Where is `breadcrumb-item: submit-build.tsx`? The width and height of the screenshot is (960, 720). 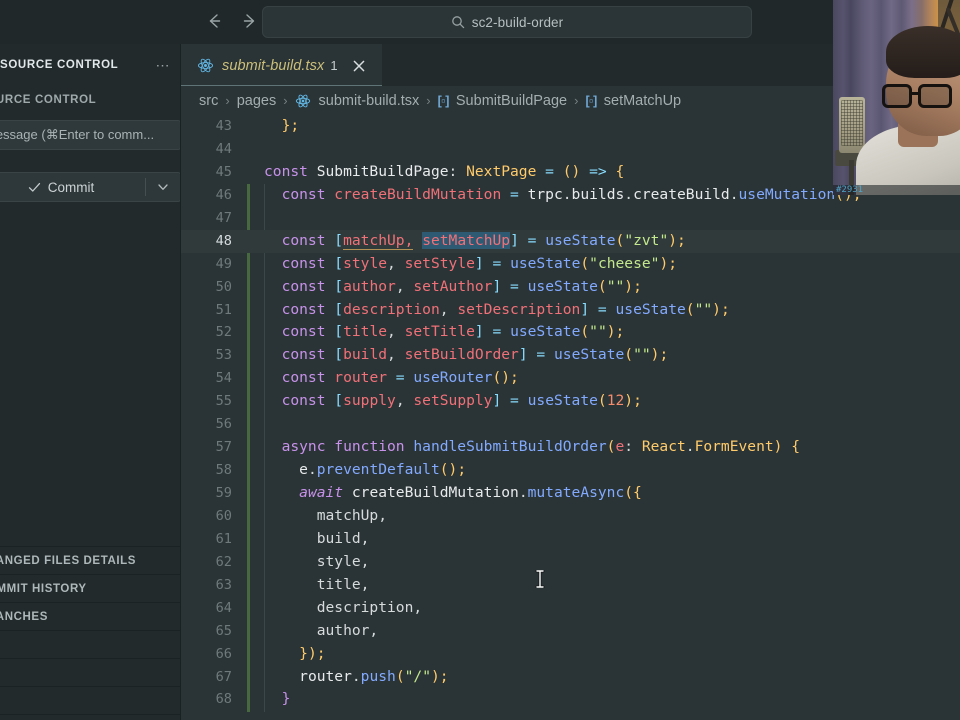 breadcrumb-item: submit-build.tsx is located at coordinates (369, 101).